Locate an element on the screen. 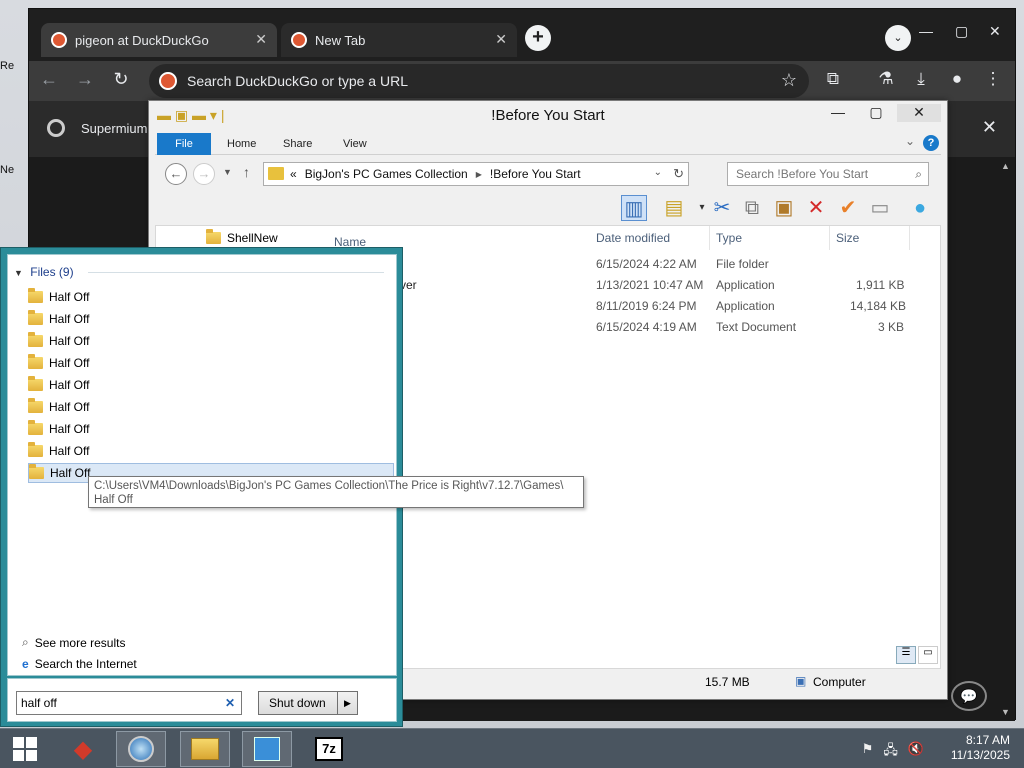 This screenshot has height=768, width=1024. results-group-header: ▼ Files (9) is located at coordinates (44, 272).